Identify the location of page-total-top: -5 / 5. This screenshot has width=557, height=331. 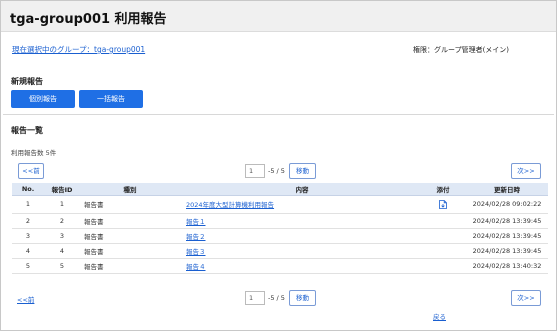
(276, 171).